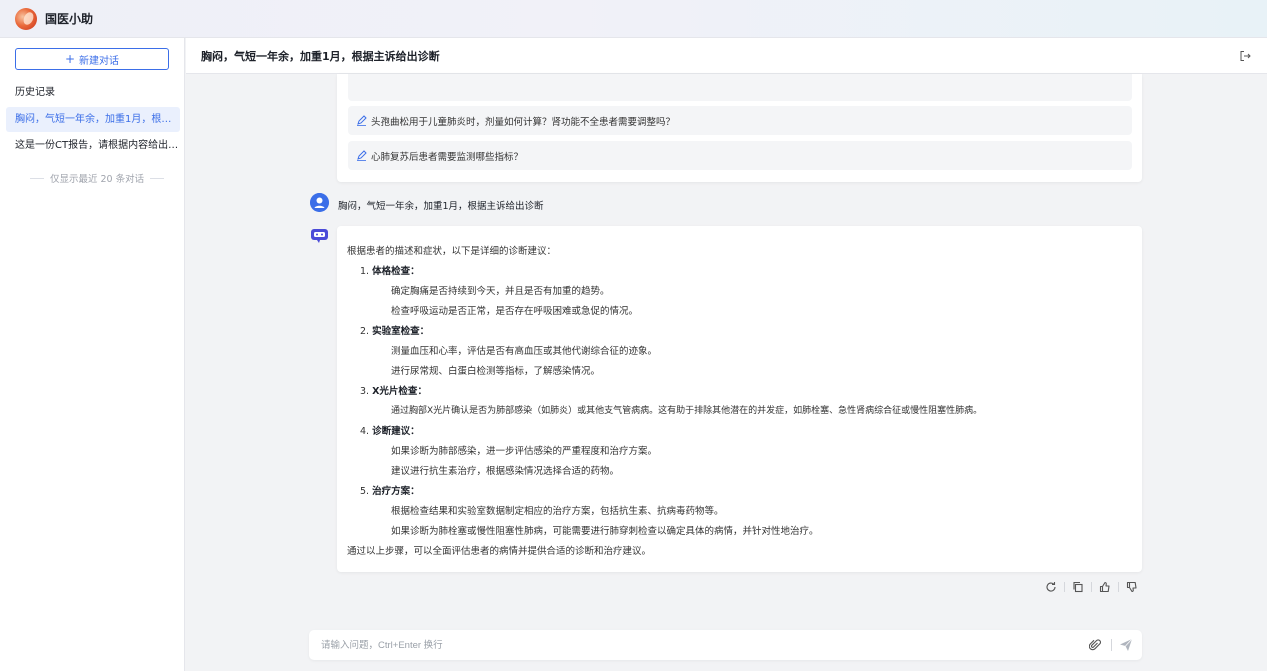 The image size is (1267, 671). What do you see at coordinates (1051, 587) in the screenshot?
I see `refresh-icon` at bounding box center [1051, 587].